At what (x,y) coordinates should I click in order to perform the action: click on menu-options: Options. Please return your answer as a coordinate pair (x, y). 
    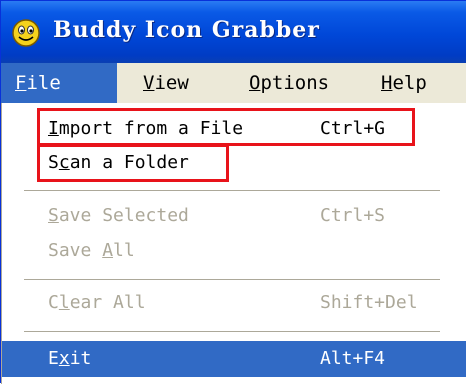
    Looking at the image, I should click on (289, 83).